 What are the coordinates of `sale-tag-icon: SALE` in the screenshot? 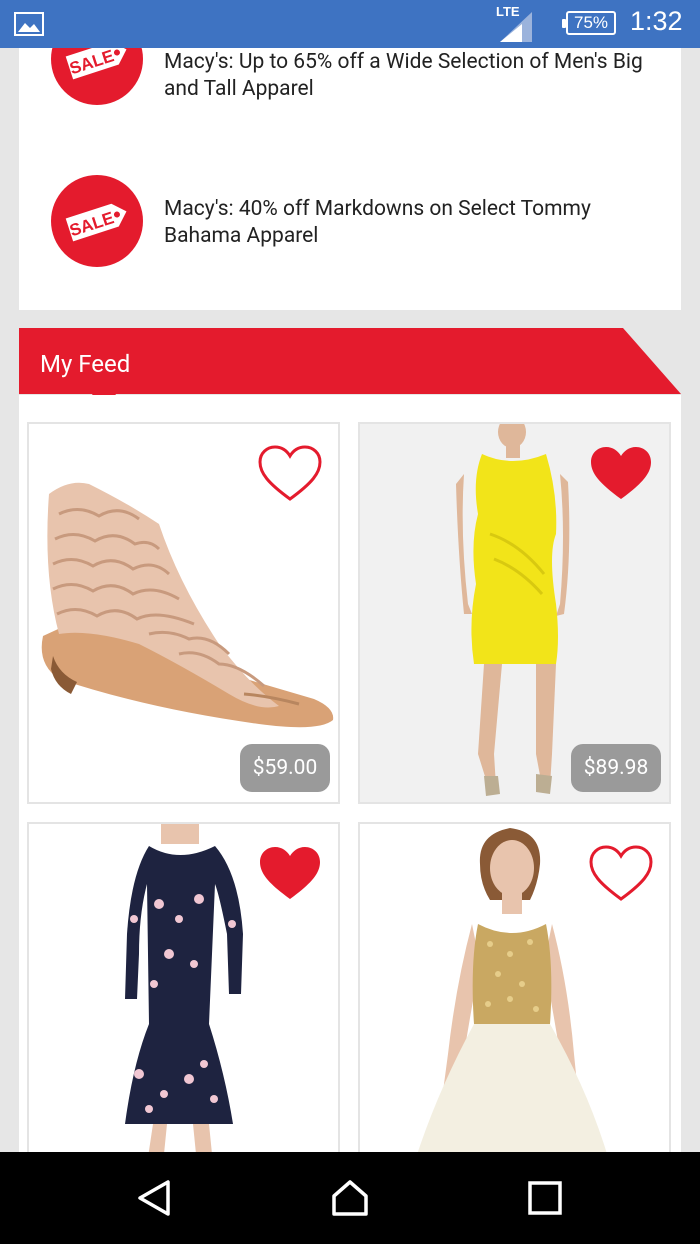 It's located at (97, 221).